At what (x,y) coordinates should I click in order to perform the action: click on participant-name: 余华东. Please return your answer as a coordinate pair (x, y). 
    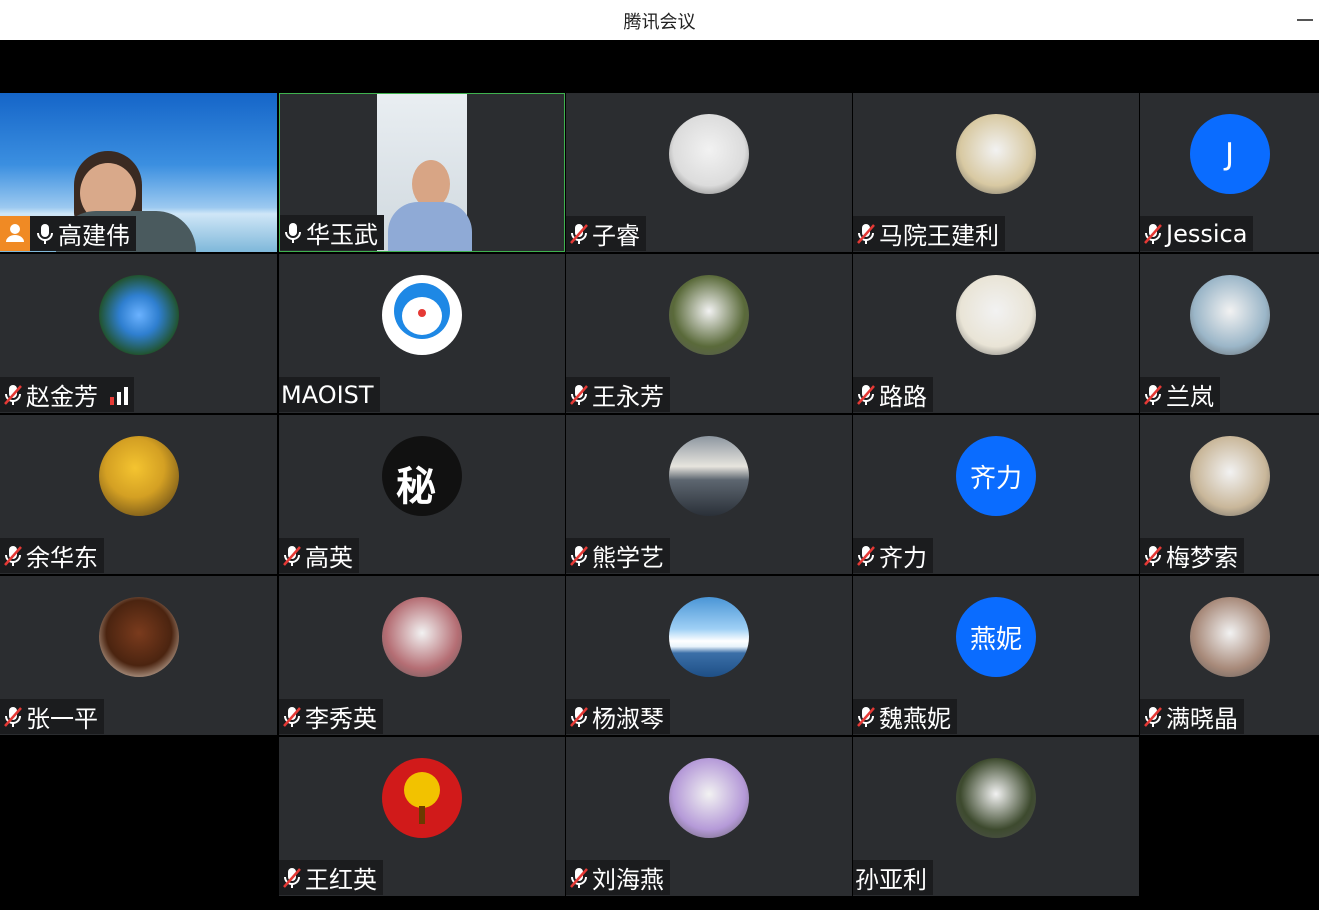
    Looking at the image, I should click on (62, 558).